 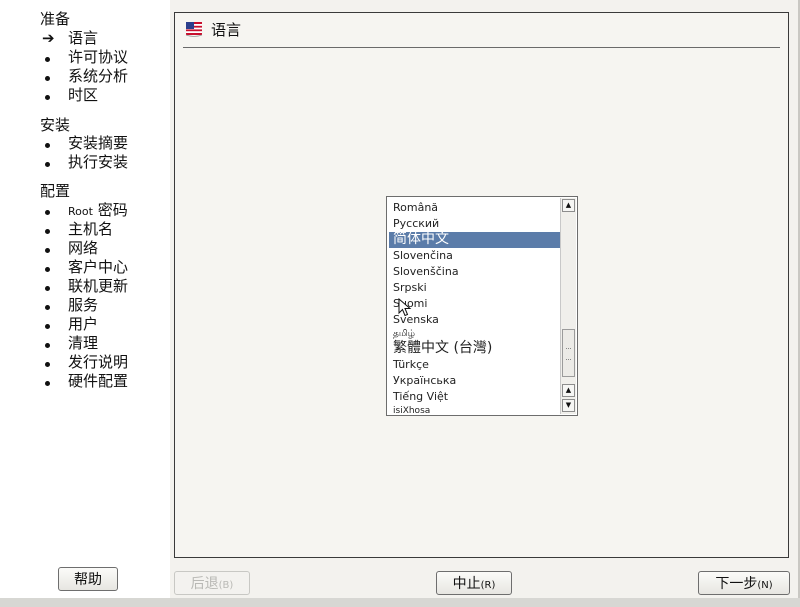 I want to click on sidebar-step-label: 网络, so click(x=83, y=248).